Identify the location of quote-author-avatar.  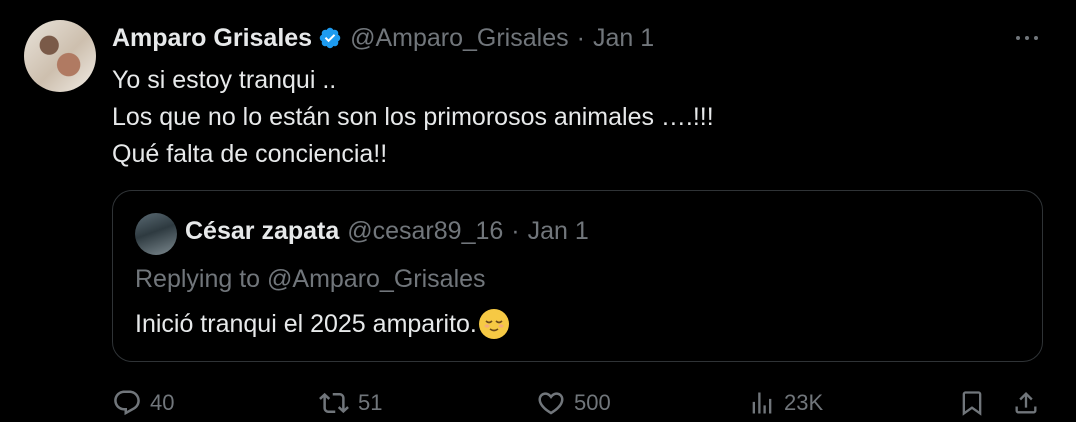
(156, 234).